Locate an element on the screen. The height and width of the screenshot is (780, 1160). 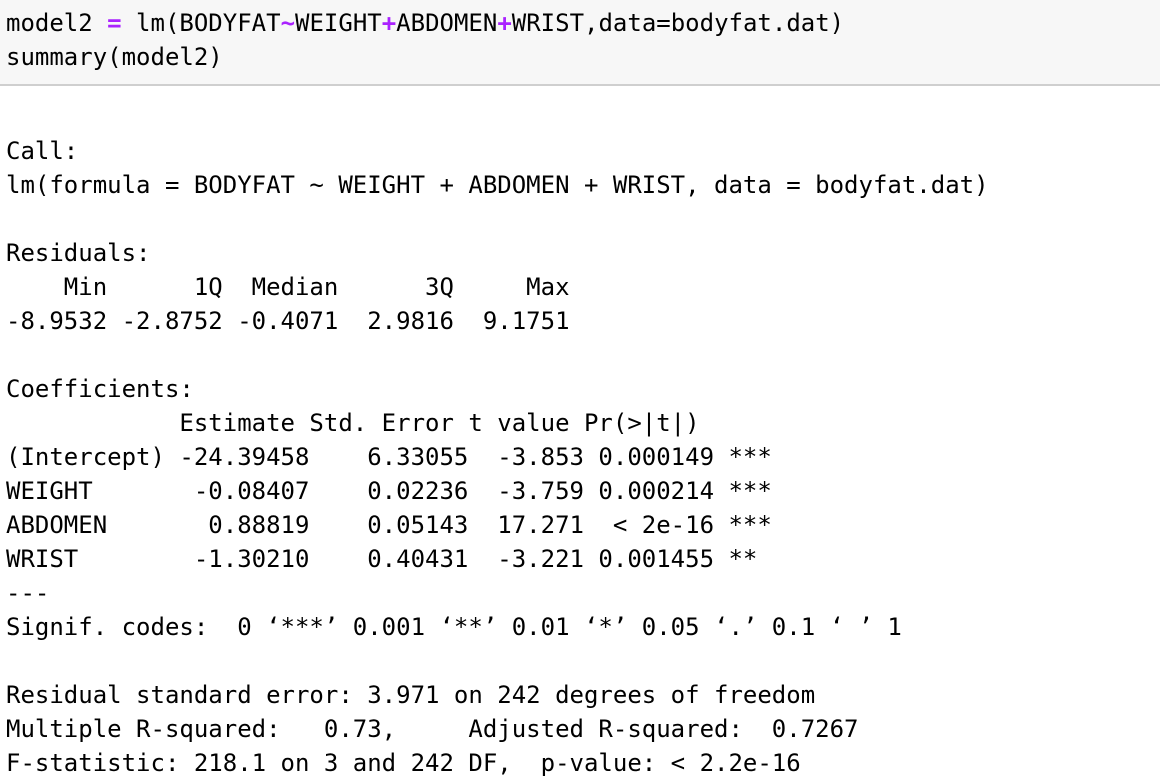
code-line-summary: summary(model2) is located at coordinates (114, 57).